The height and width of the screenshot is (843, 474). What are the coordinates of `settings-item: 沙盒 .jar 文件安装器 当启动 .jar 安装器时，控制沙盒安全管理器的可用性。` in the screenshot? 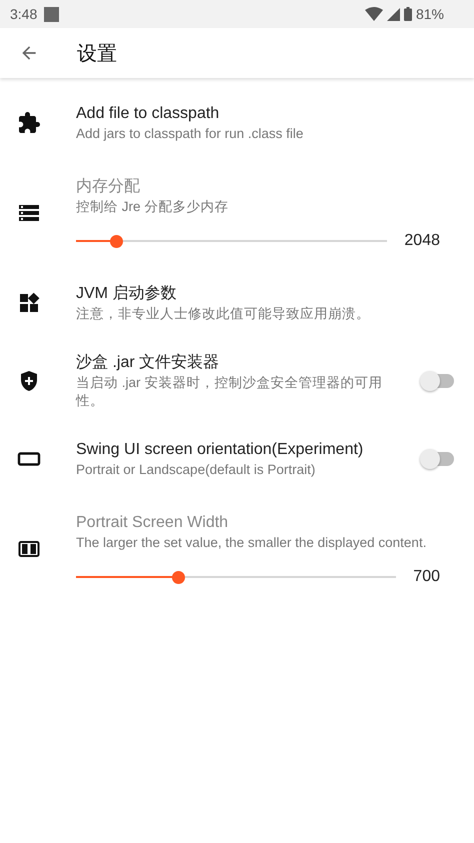 It's located at (237, 381).